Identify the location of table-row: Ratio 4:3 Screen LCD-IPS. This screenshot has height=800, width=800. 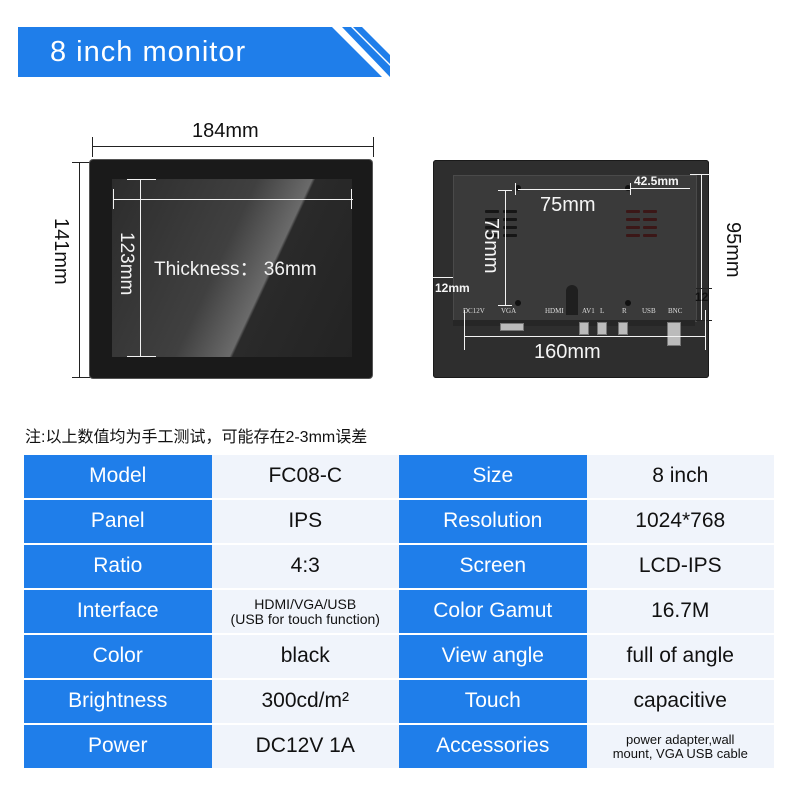
(399, 567).